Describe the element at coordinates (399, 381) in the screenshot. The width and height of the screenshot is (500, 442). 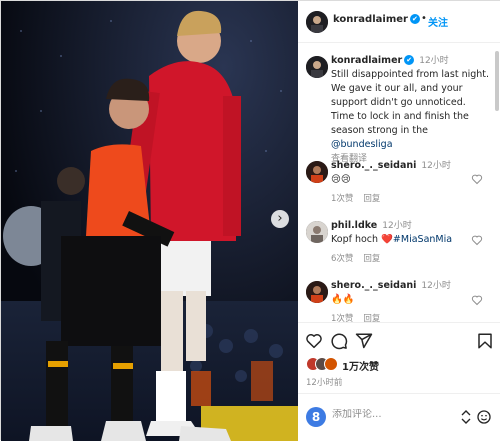
I see `post-actions: 1万次赞 12小时前 8` at that location.